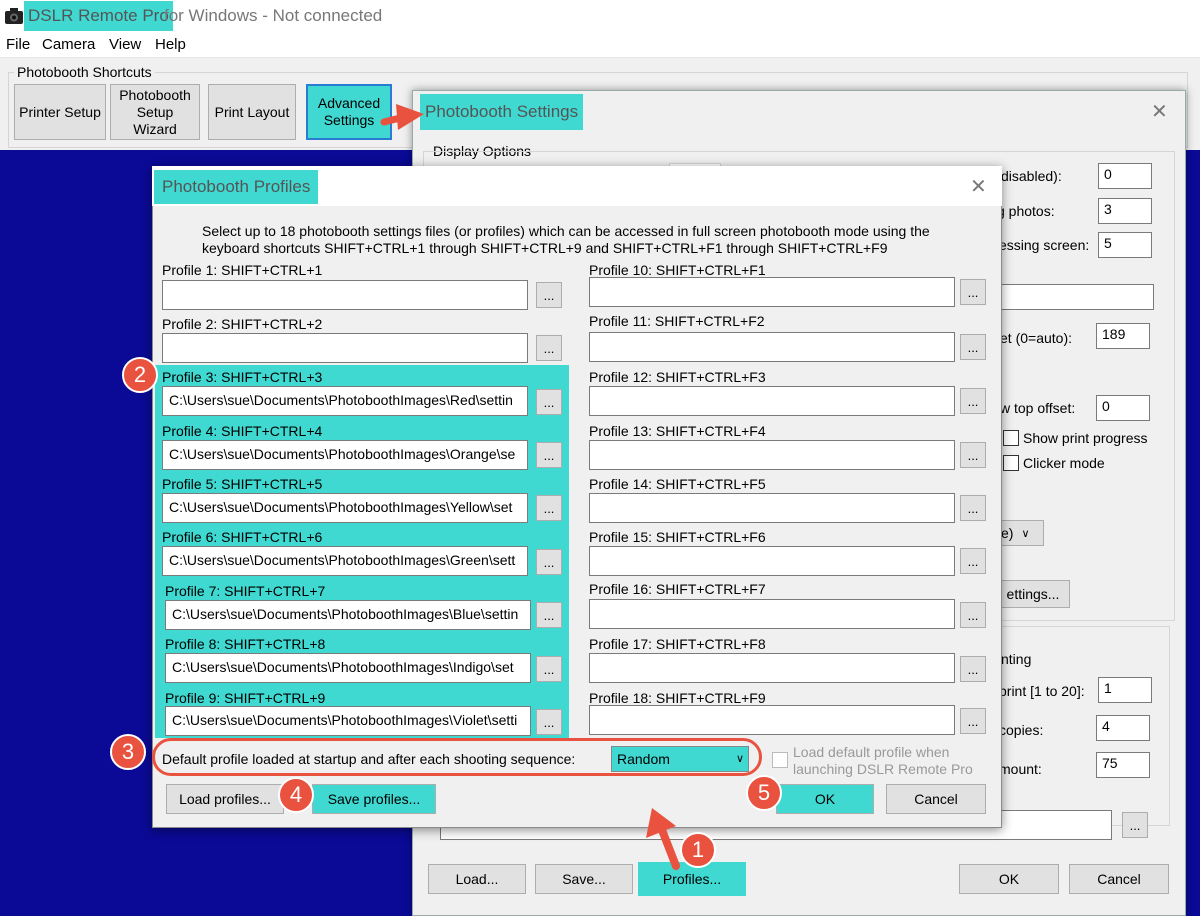 Image resolution: width=1200 pixels, height=916 pixels. Describe the element at coordinates (140, 375) in the screenshot. I see `step-badge-2: 2` at that location.